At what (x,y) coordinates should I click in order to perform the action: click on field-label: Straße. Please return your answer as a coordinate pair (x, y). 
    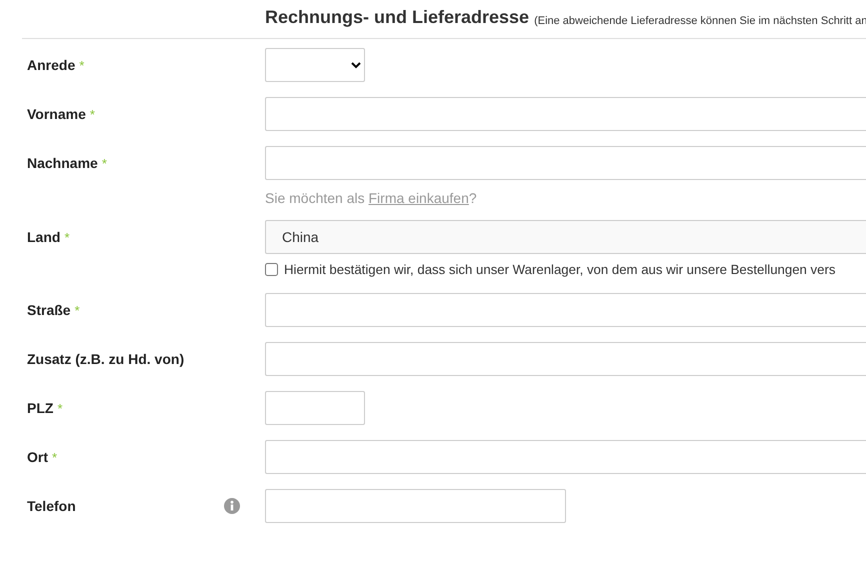
    Looking at the image, I should click on (49, 310).